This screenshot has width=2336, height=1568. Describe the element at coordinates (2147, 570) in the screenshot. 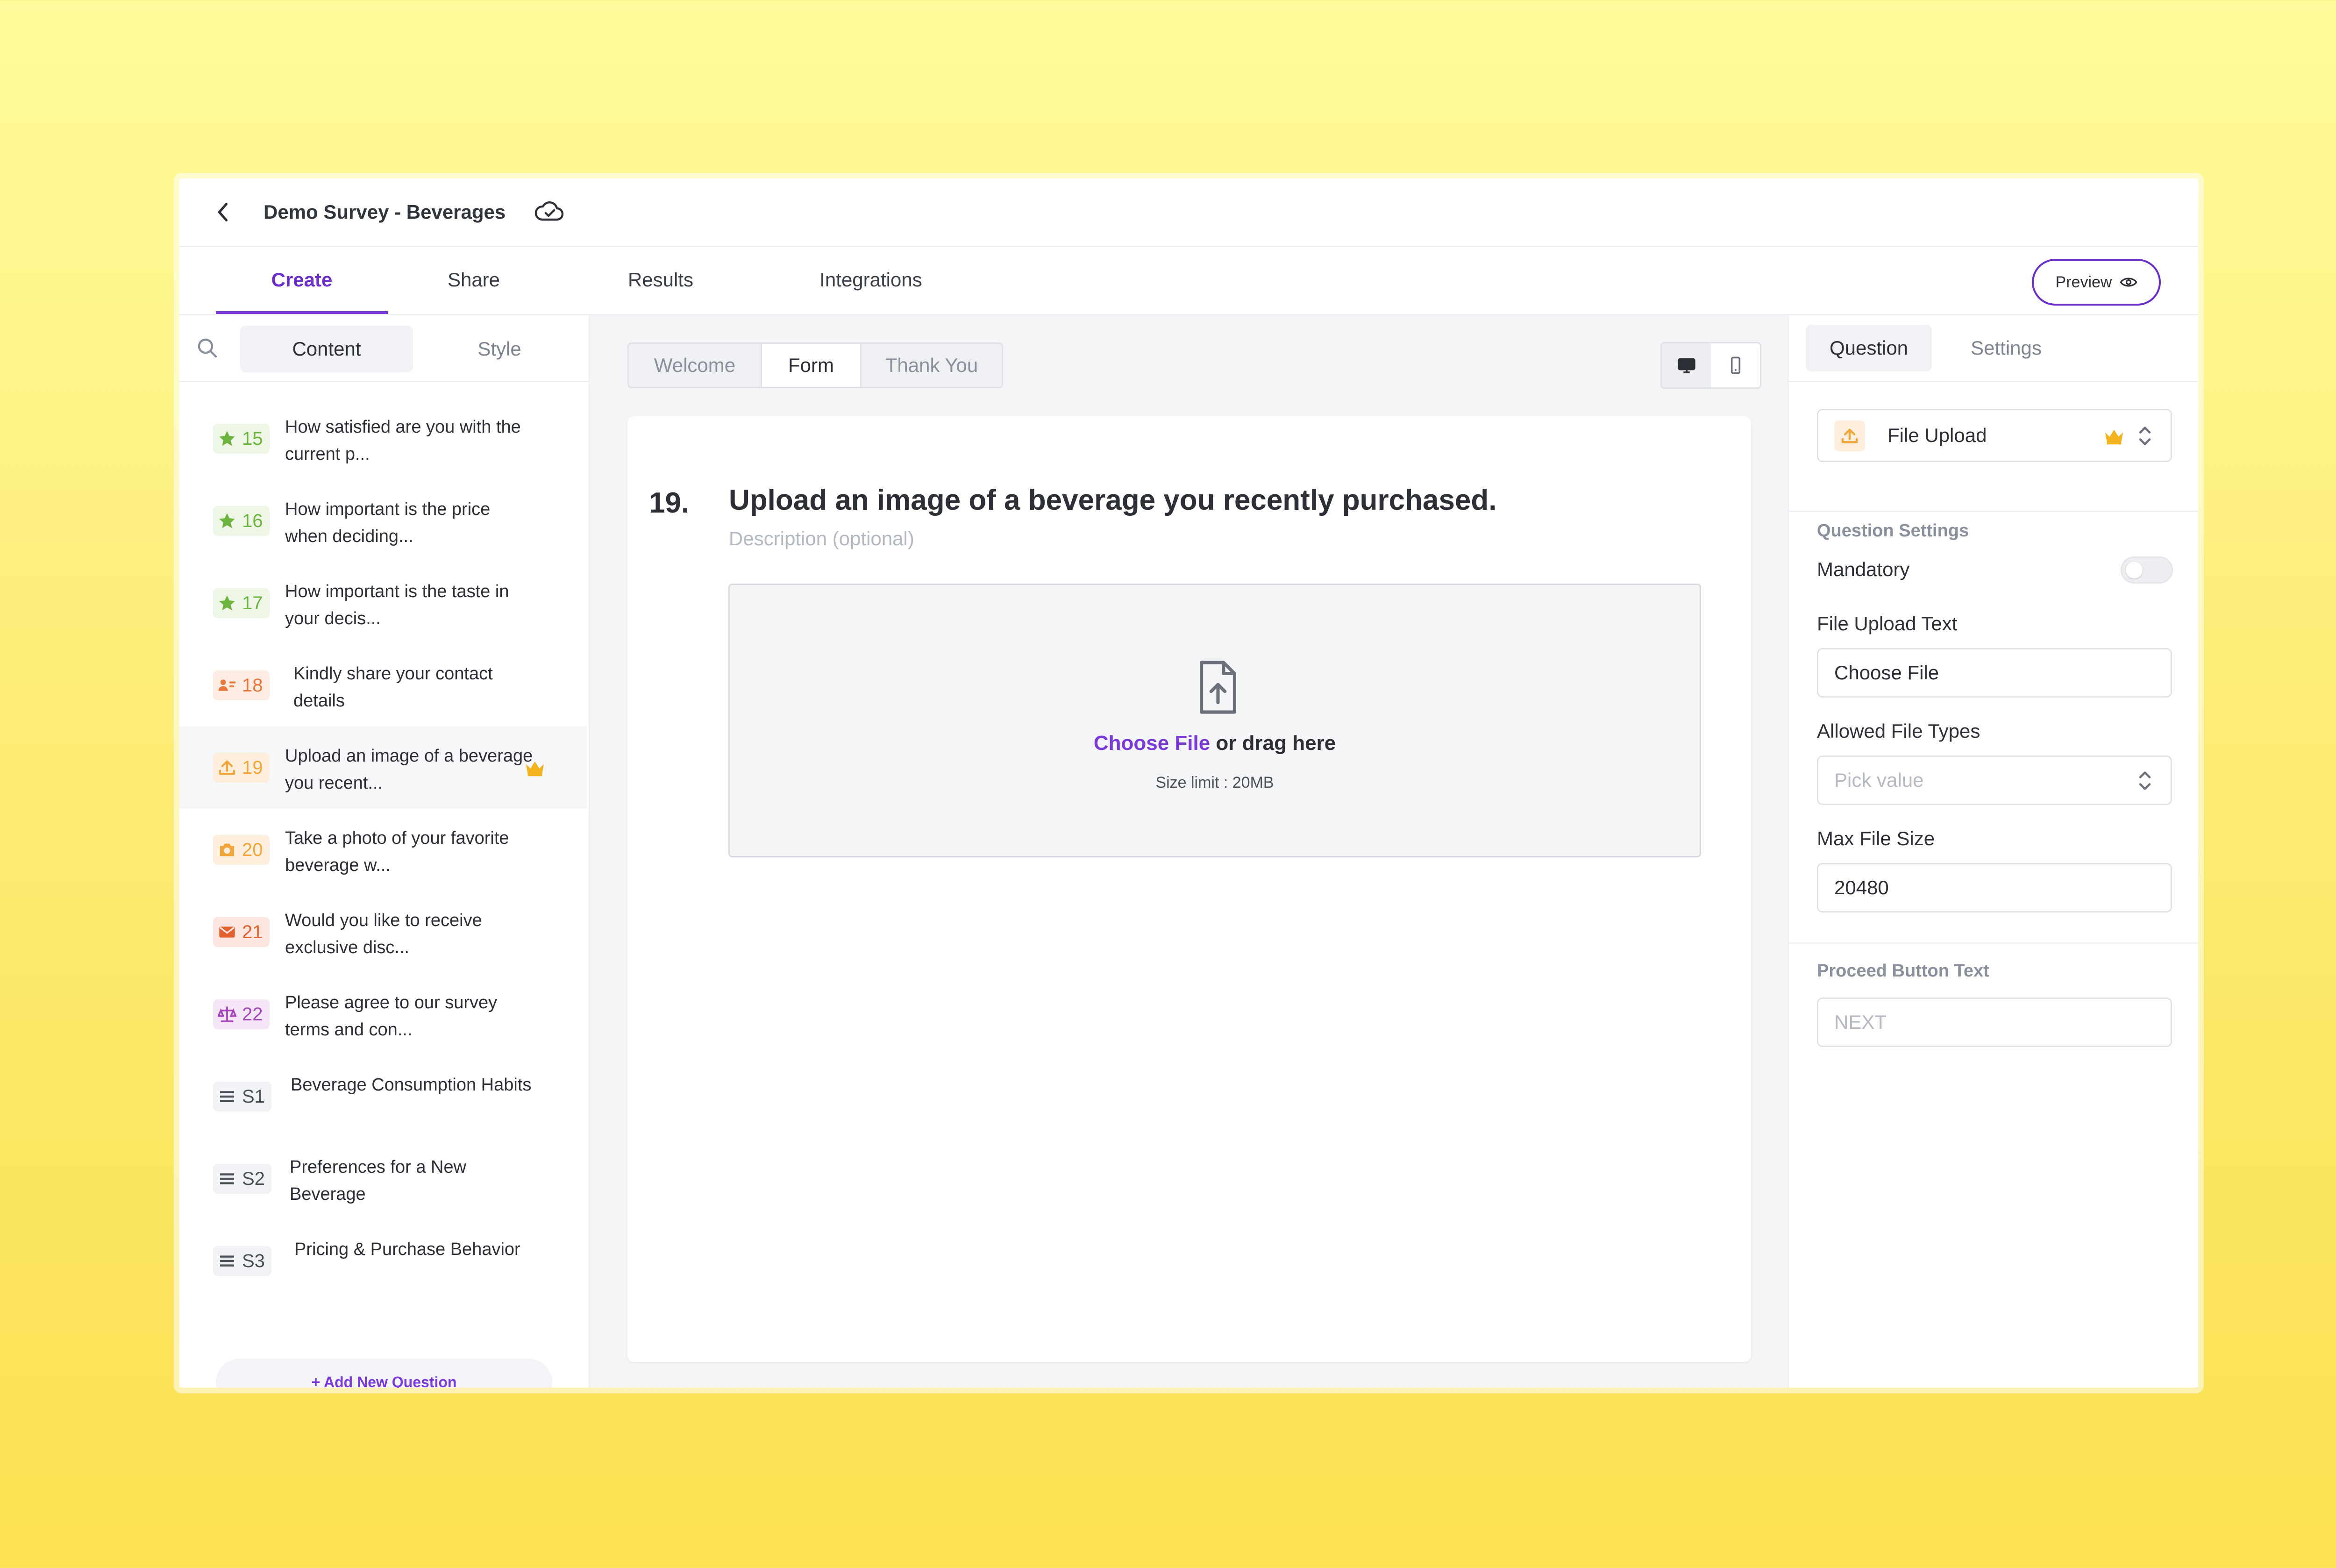

I see `mandatory-toggle` at that location.